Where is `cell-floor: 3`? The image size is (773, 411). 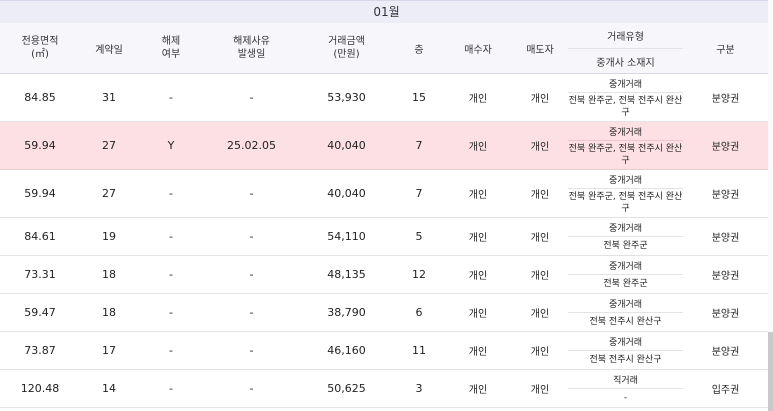 cell-floor: 3 is located at coordinates (419, 388).